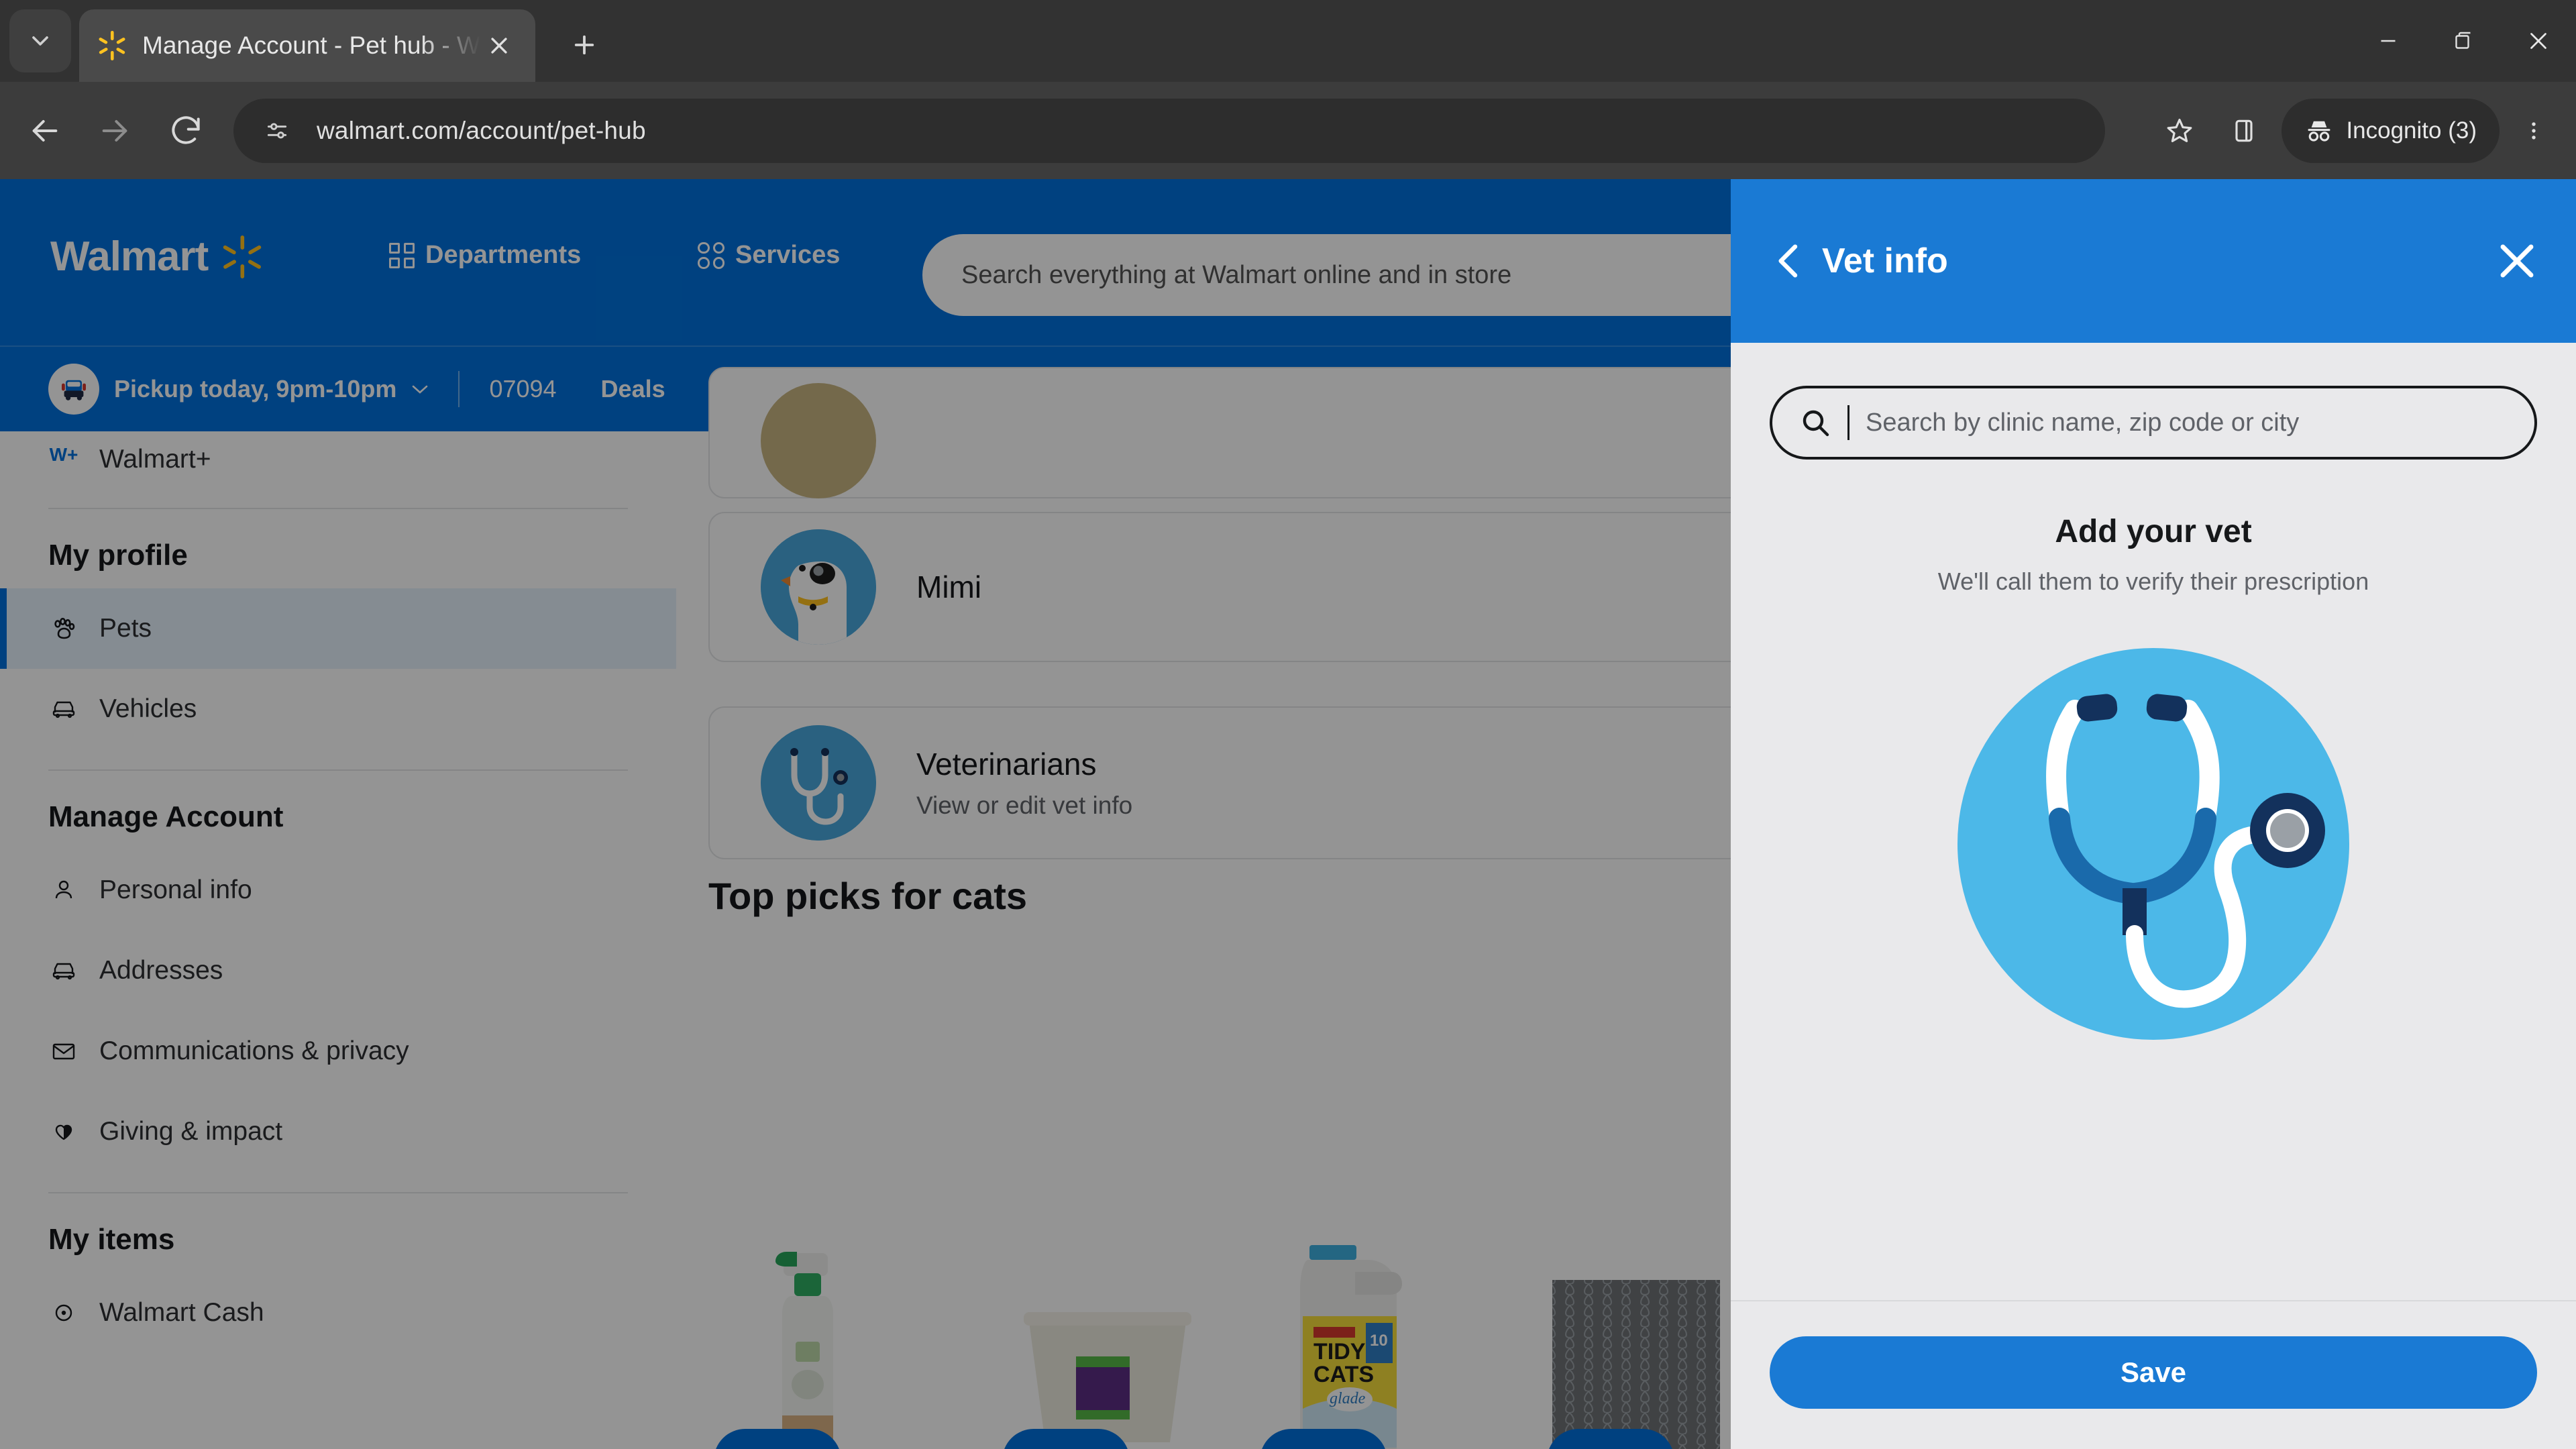 The width and height of the screenshot is (2576, 1449). What do you see at coordinates (1885, 260) in the screenshot?
I see `vet-panel-title: Vet info` at bounding box center [1885, 260].